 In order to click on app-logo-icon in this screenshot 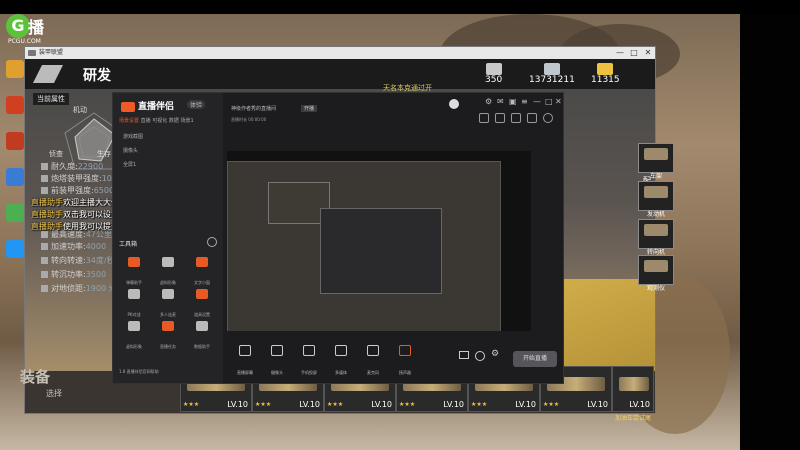, I will do `click(128, 106)`.